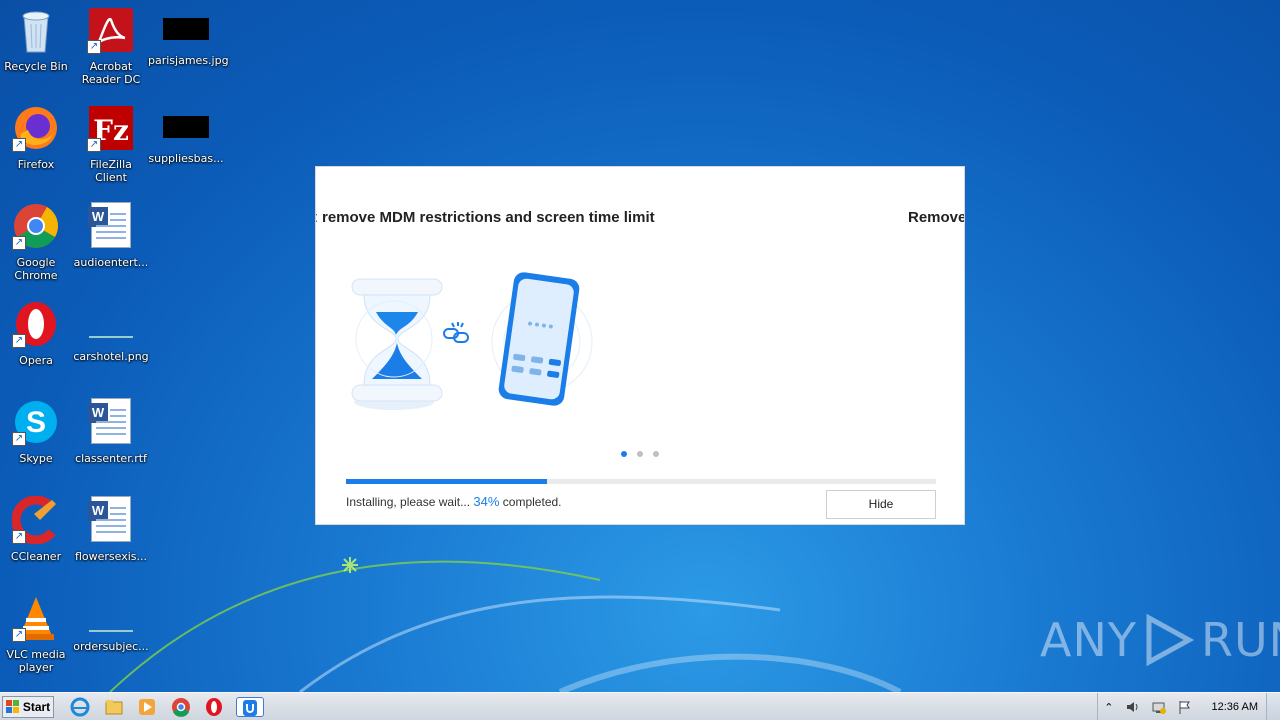 This screenshot has height=720, width=1280. I want to click on desktop-icon-firefox: ↗ Firefox, so click(37, 137).